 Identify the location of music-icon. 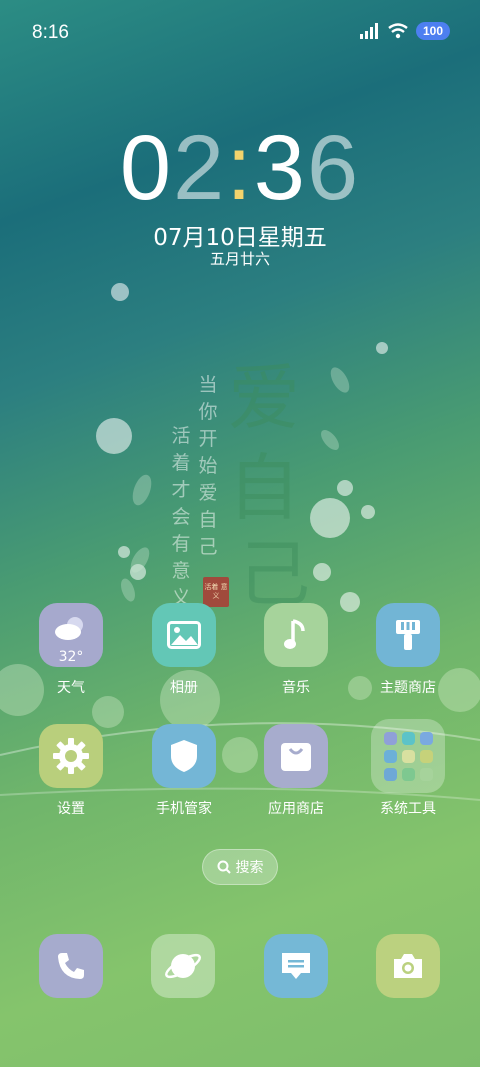
(296, 635).